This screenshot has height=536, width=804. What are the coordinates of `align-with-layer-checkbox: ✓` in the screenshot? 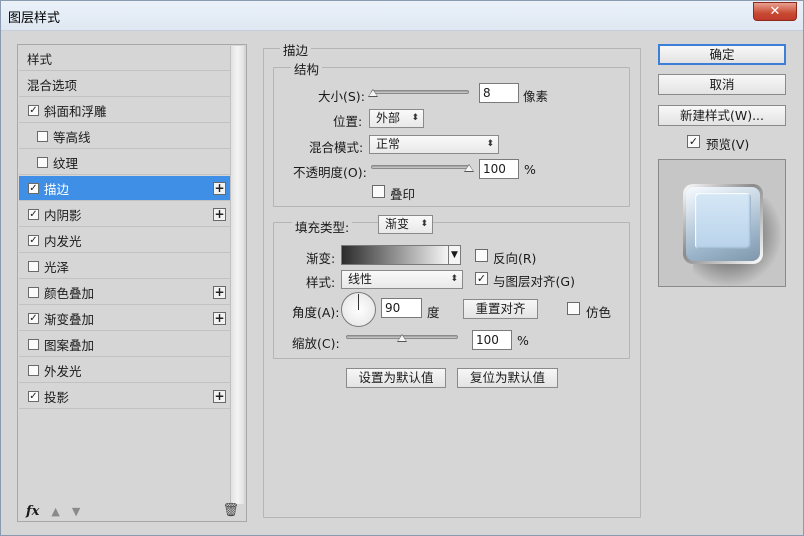 It's located at (481, 278).